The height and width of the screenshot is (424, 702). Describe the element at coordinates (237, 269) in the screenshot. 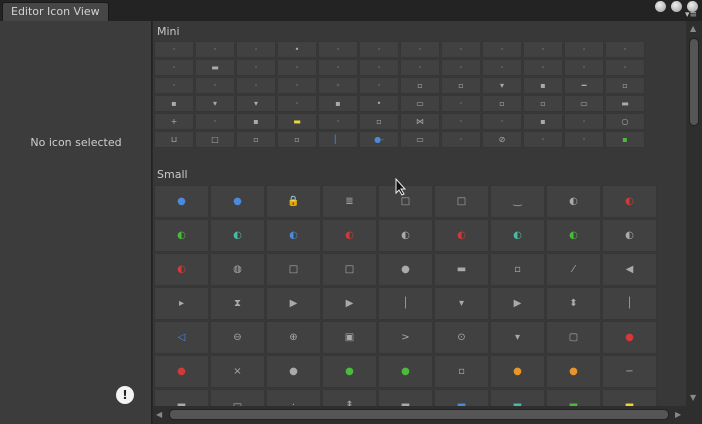

I see `icon-cell: ◍` at that location.